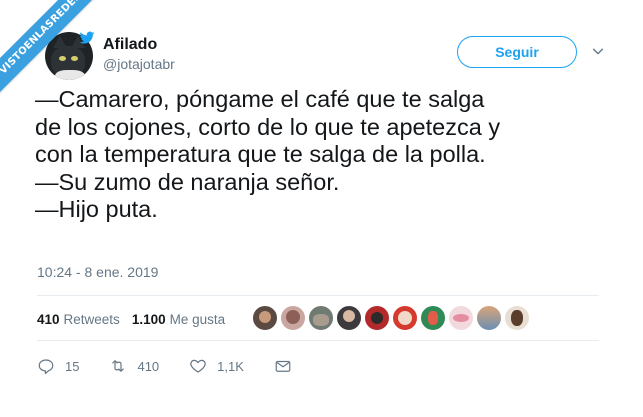 Image resolution: width=643 pixels, height=417 pixels. What do you see at coordinates (184, 366) in the screenshot?
I see `tweet-actions: 15 410 1,1K` at bounding box center [184, 366].